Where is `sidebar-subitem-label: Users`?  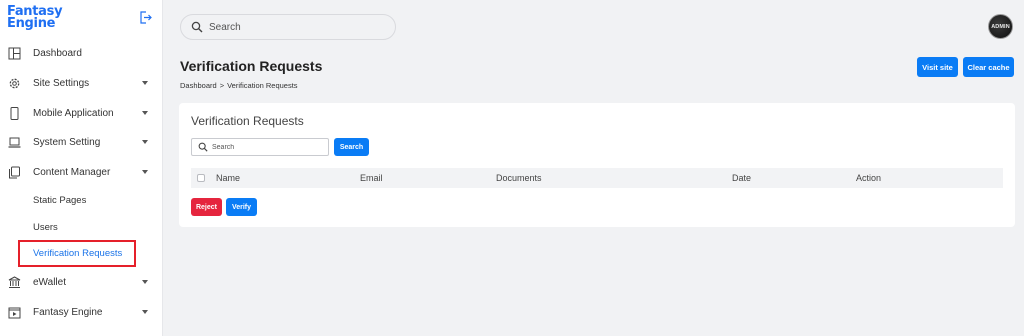 sidebar-subitem-label: Users is located at coordinates (45, 227).